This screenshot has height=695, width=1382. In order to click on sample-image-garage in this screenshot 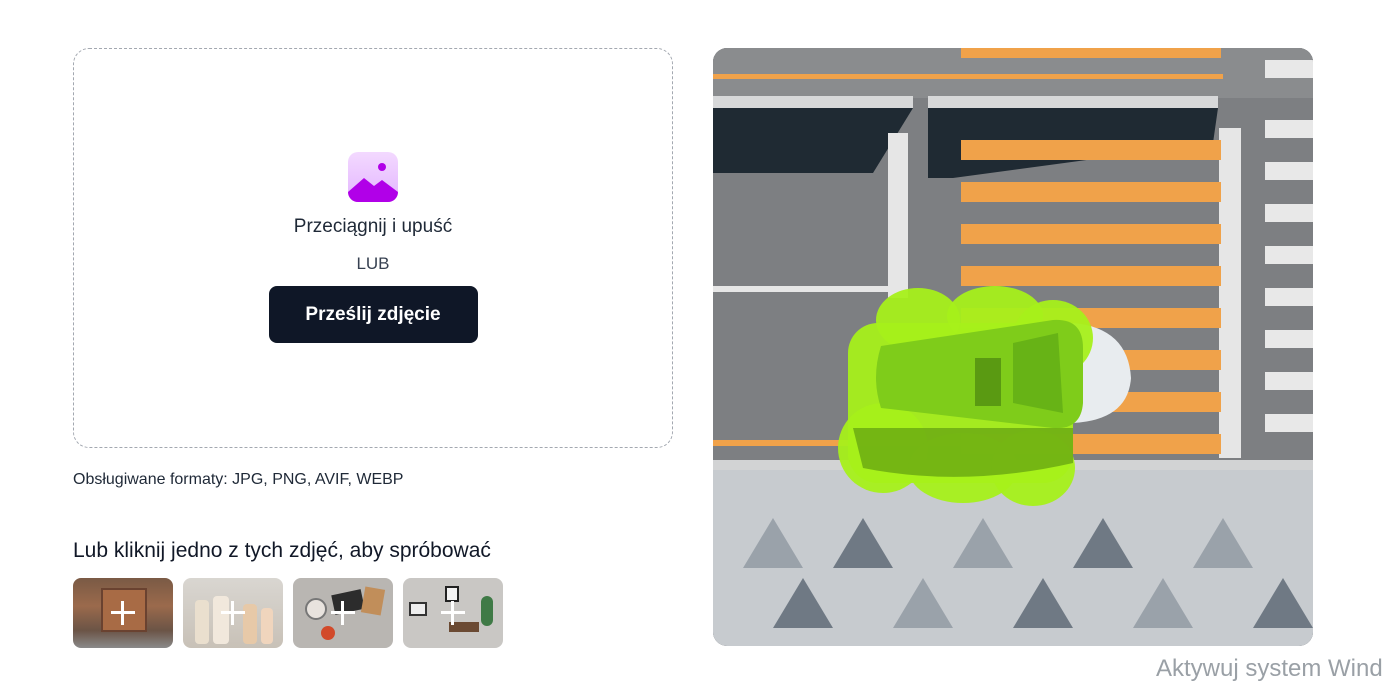, I will do `click(123, 613)`.